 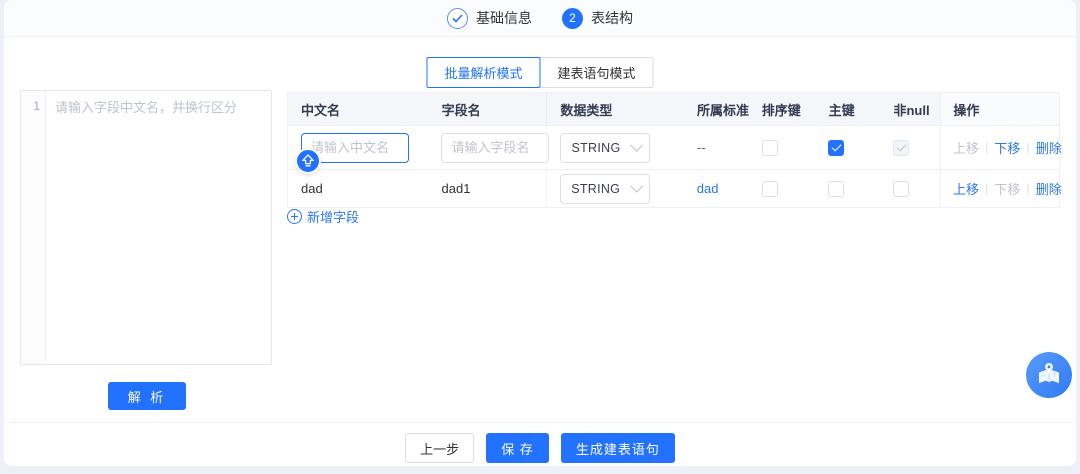 What do you see at coordinates (33, 227) in the screenshot?
I see `line-number-gutter: 1` at bounding box center [33, 227].